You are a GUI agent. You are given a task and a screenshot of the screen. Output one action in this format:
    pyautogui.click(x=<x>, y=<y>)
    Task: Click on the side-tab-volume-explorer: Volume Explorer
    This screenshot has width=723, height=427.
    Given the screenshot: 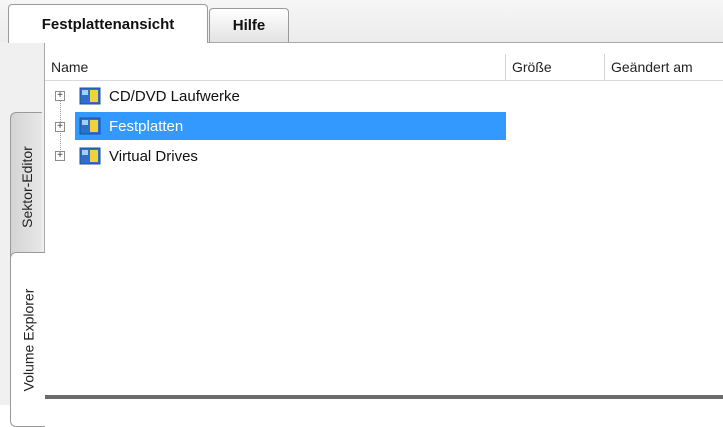 What is the action you would take?
    pyautogui.click(x=27, y=339)
    